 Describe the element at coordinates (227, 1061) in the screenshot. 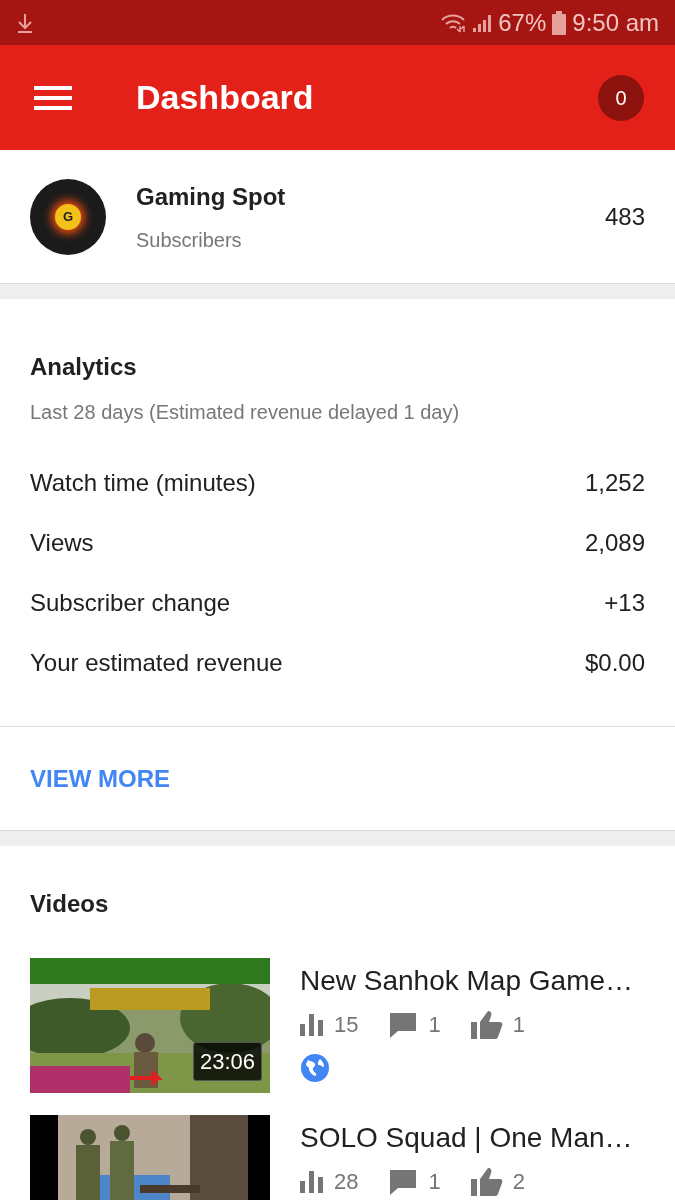

I see `duration-badge: 23:06` at that location.